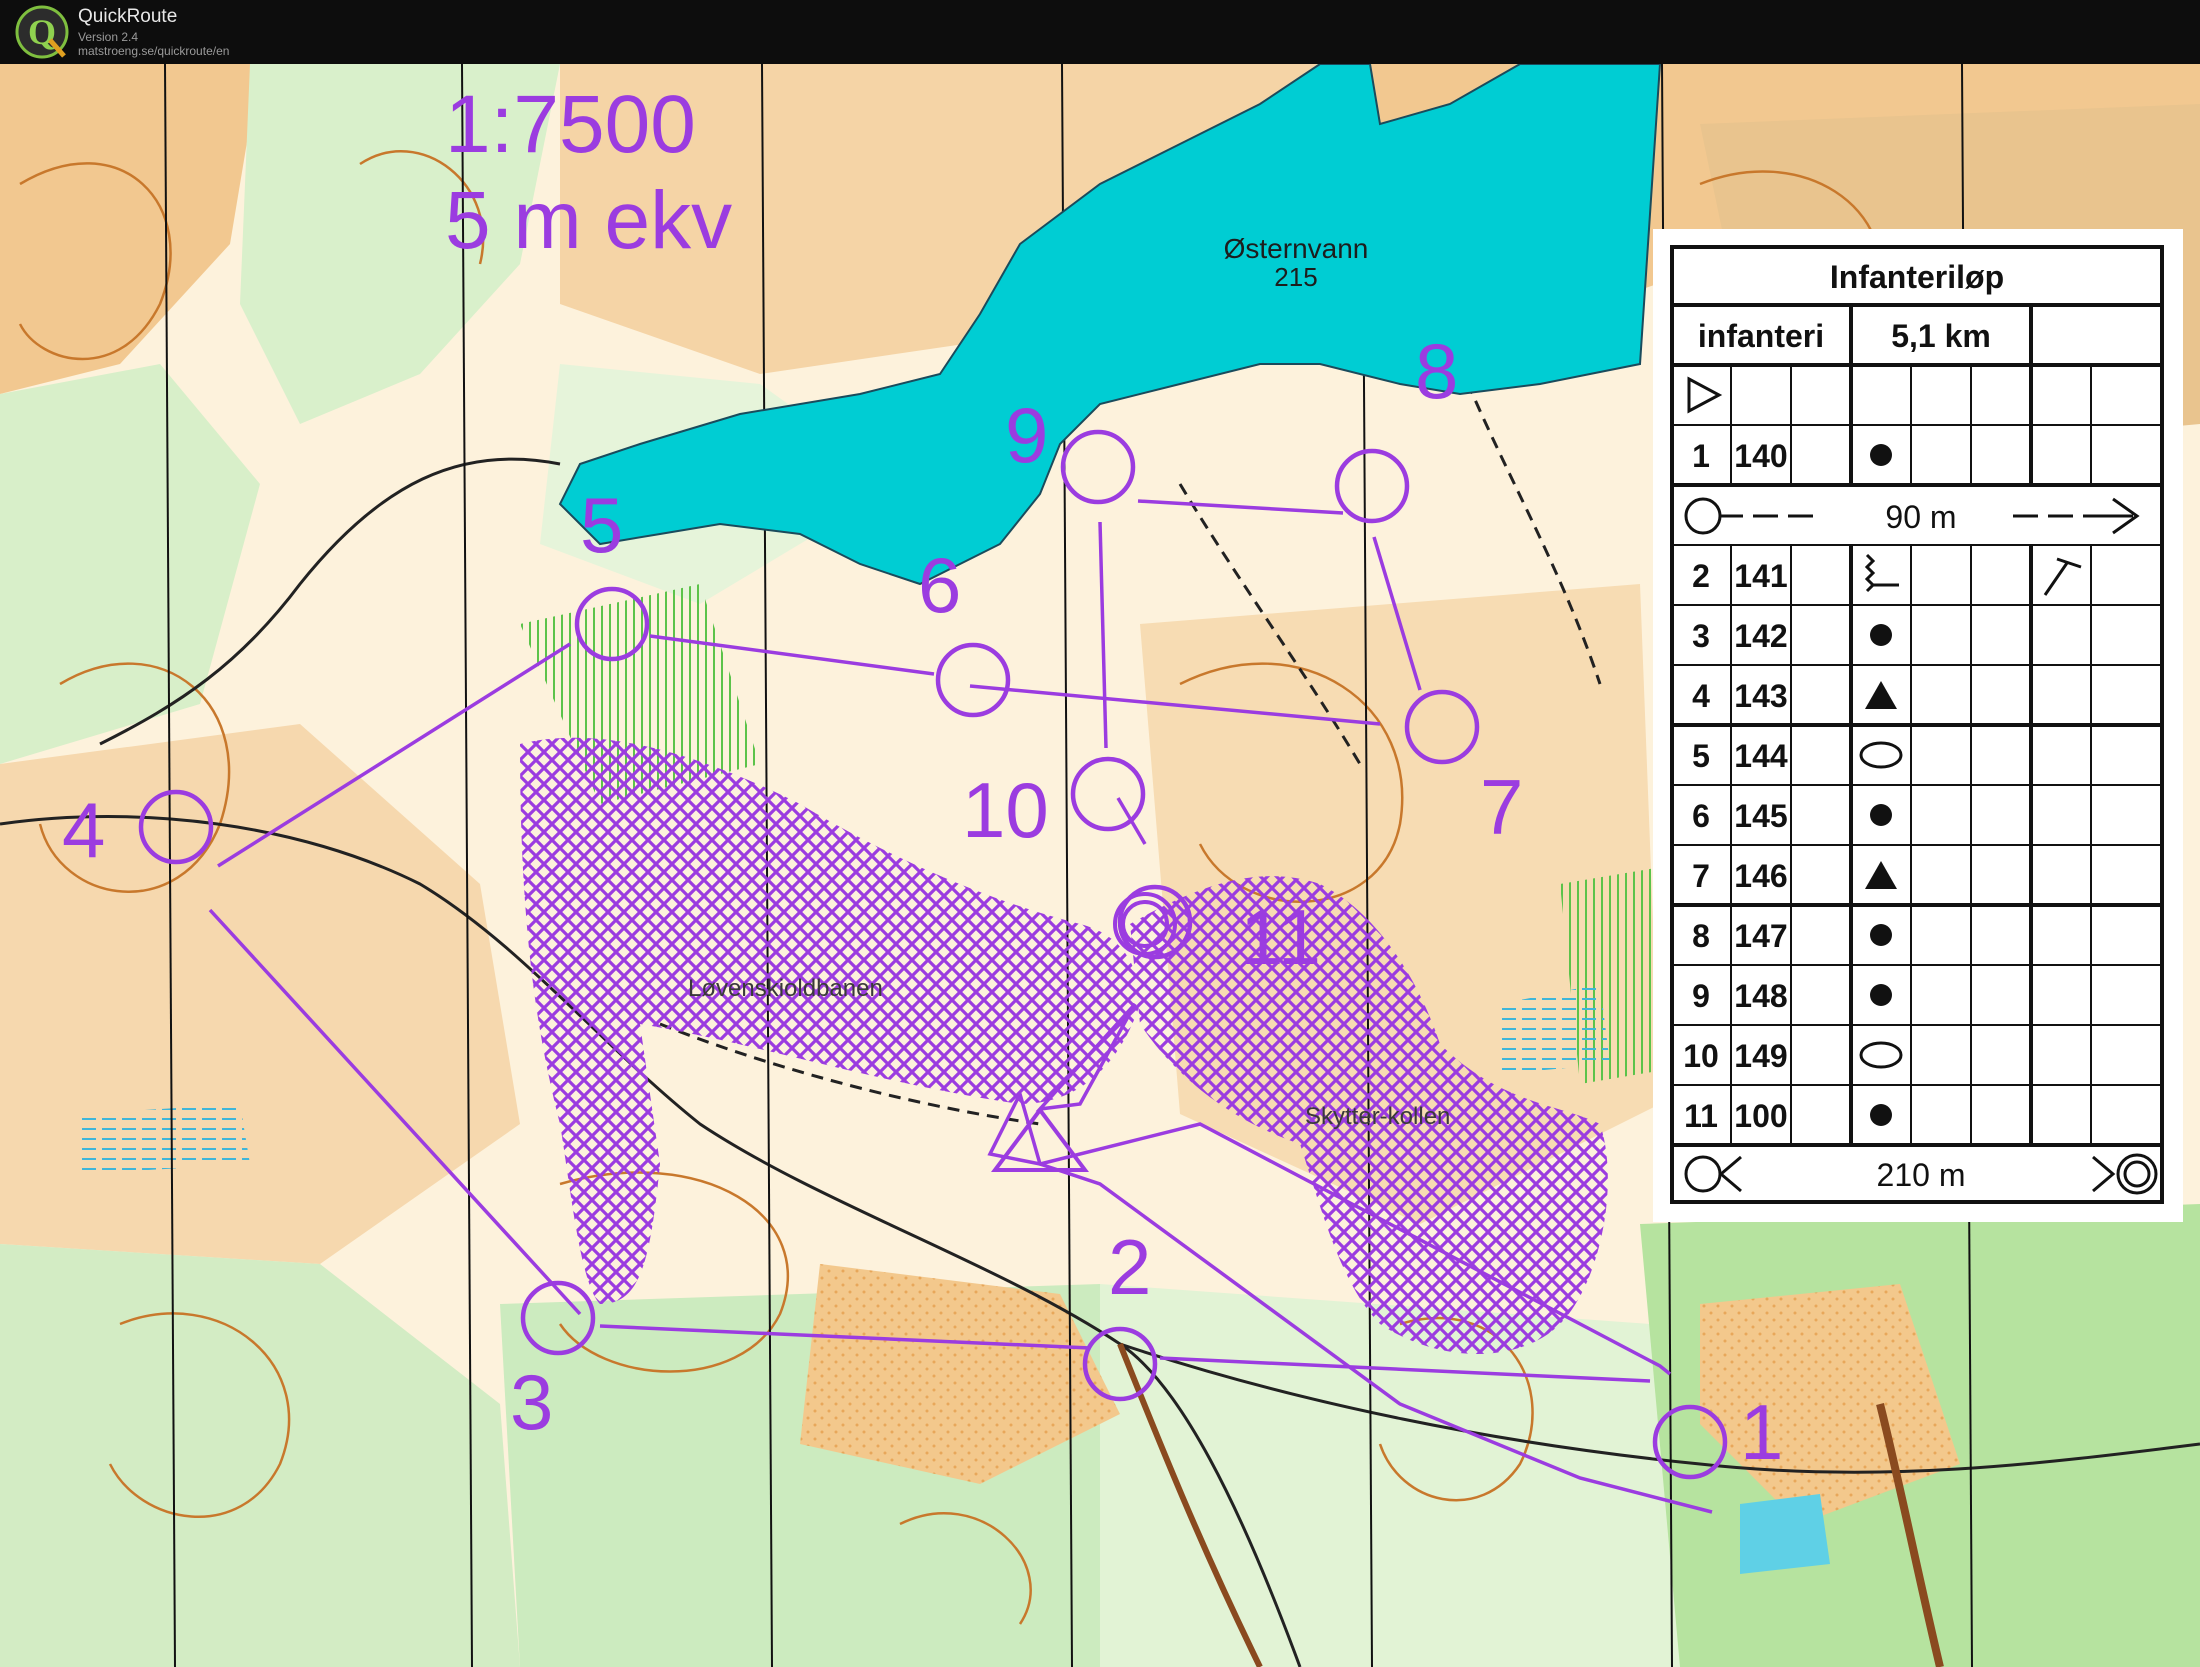 The height and width of the screenshot is (1667, 2200). What do you see at coordinates (1701, 816) in the screenshot?
I see `svg-text: 6` at bounding box center [1701, 816].